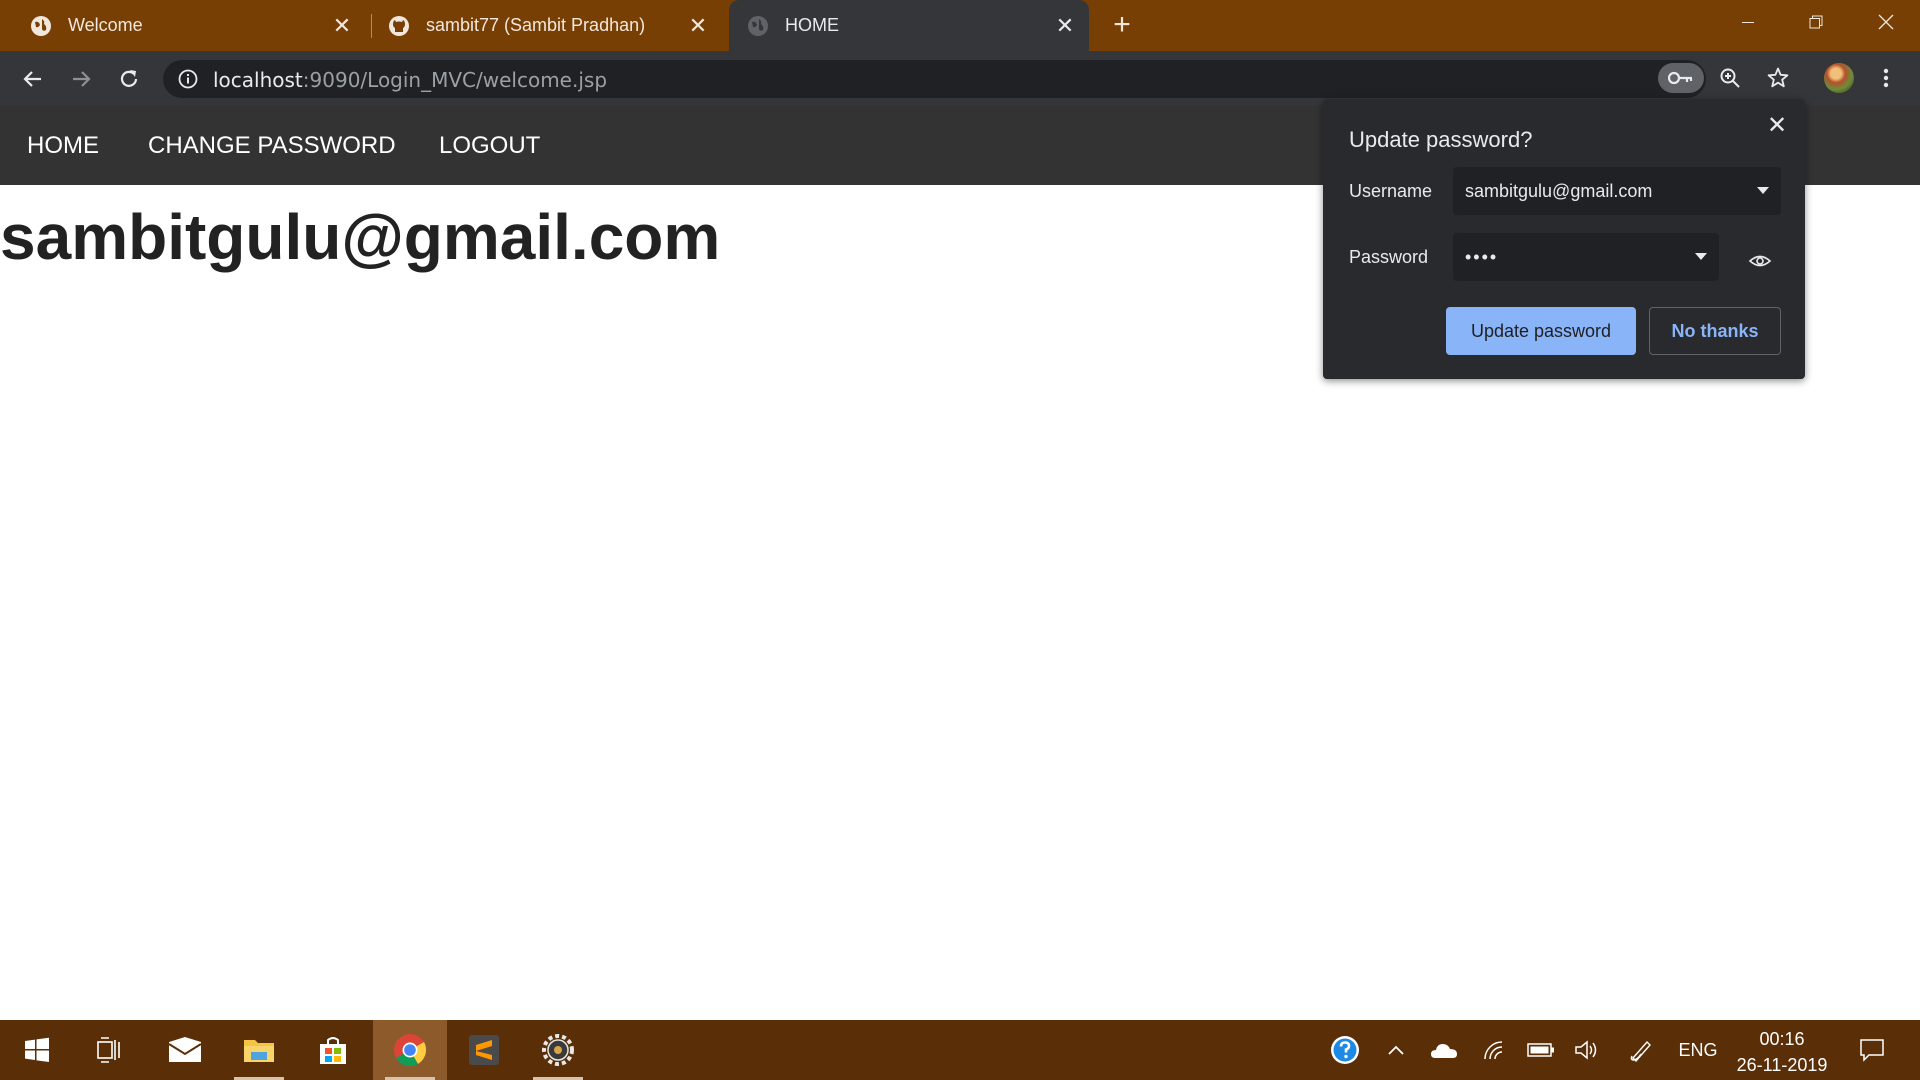  Describe the element at coordinates (185, 1050) in the screenshot. I see `mail-icon` at that location.